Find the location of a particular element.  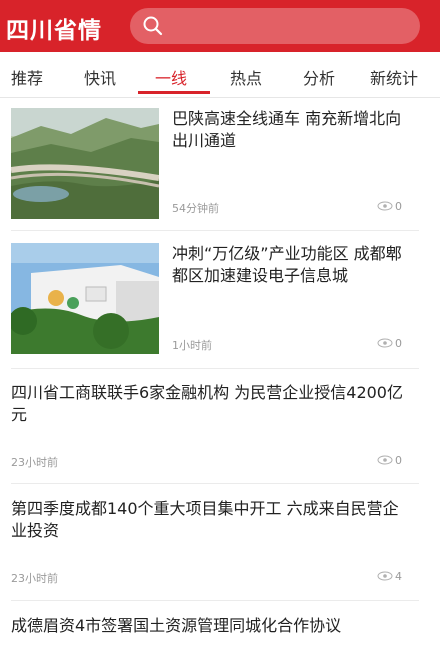

news-item: 成德眉资4市签署国土资源管理同城化合作协议 is located at coordinates (220, 629).